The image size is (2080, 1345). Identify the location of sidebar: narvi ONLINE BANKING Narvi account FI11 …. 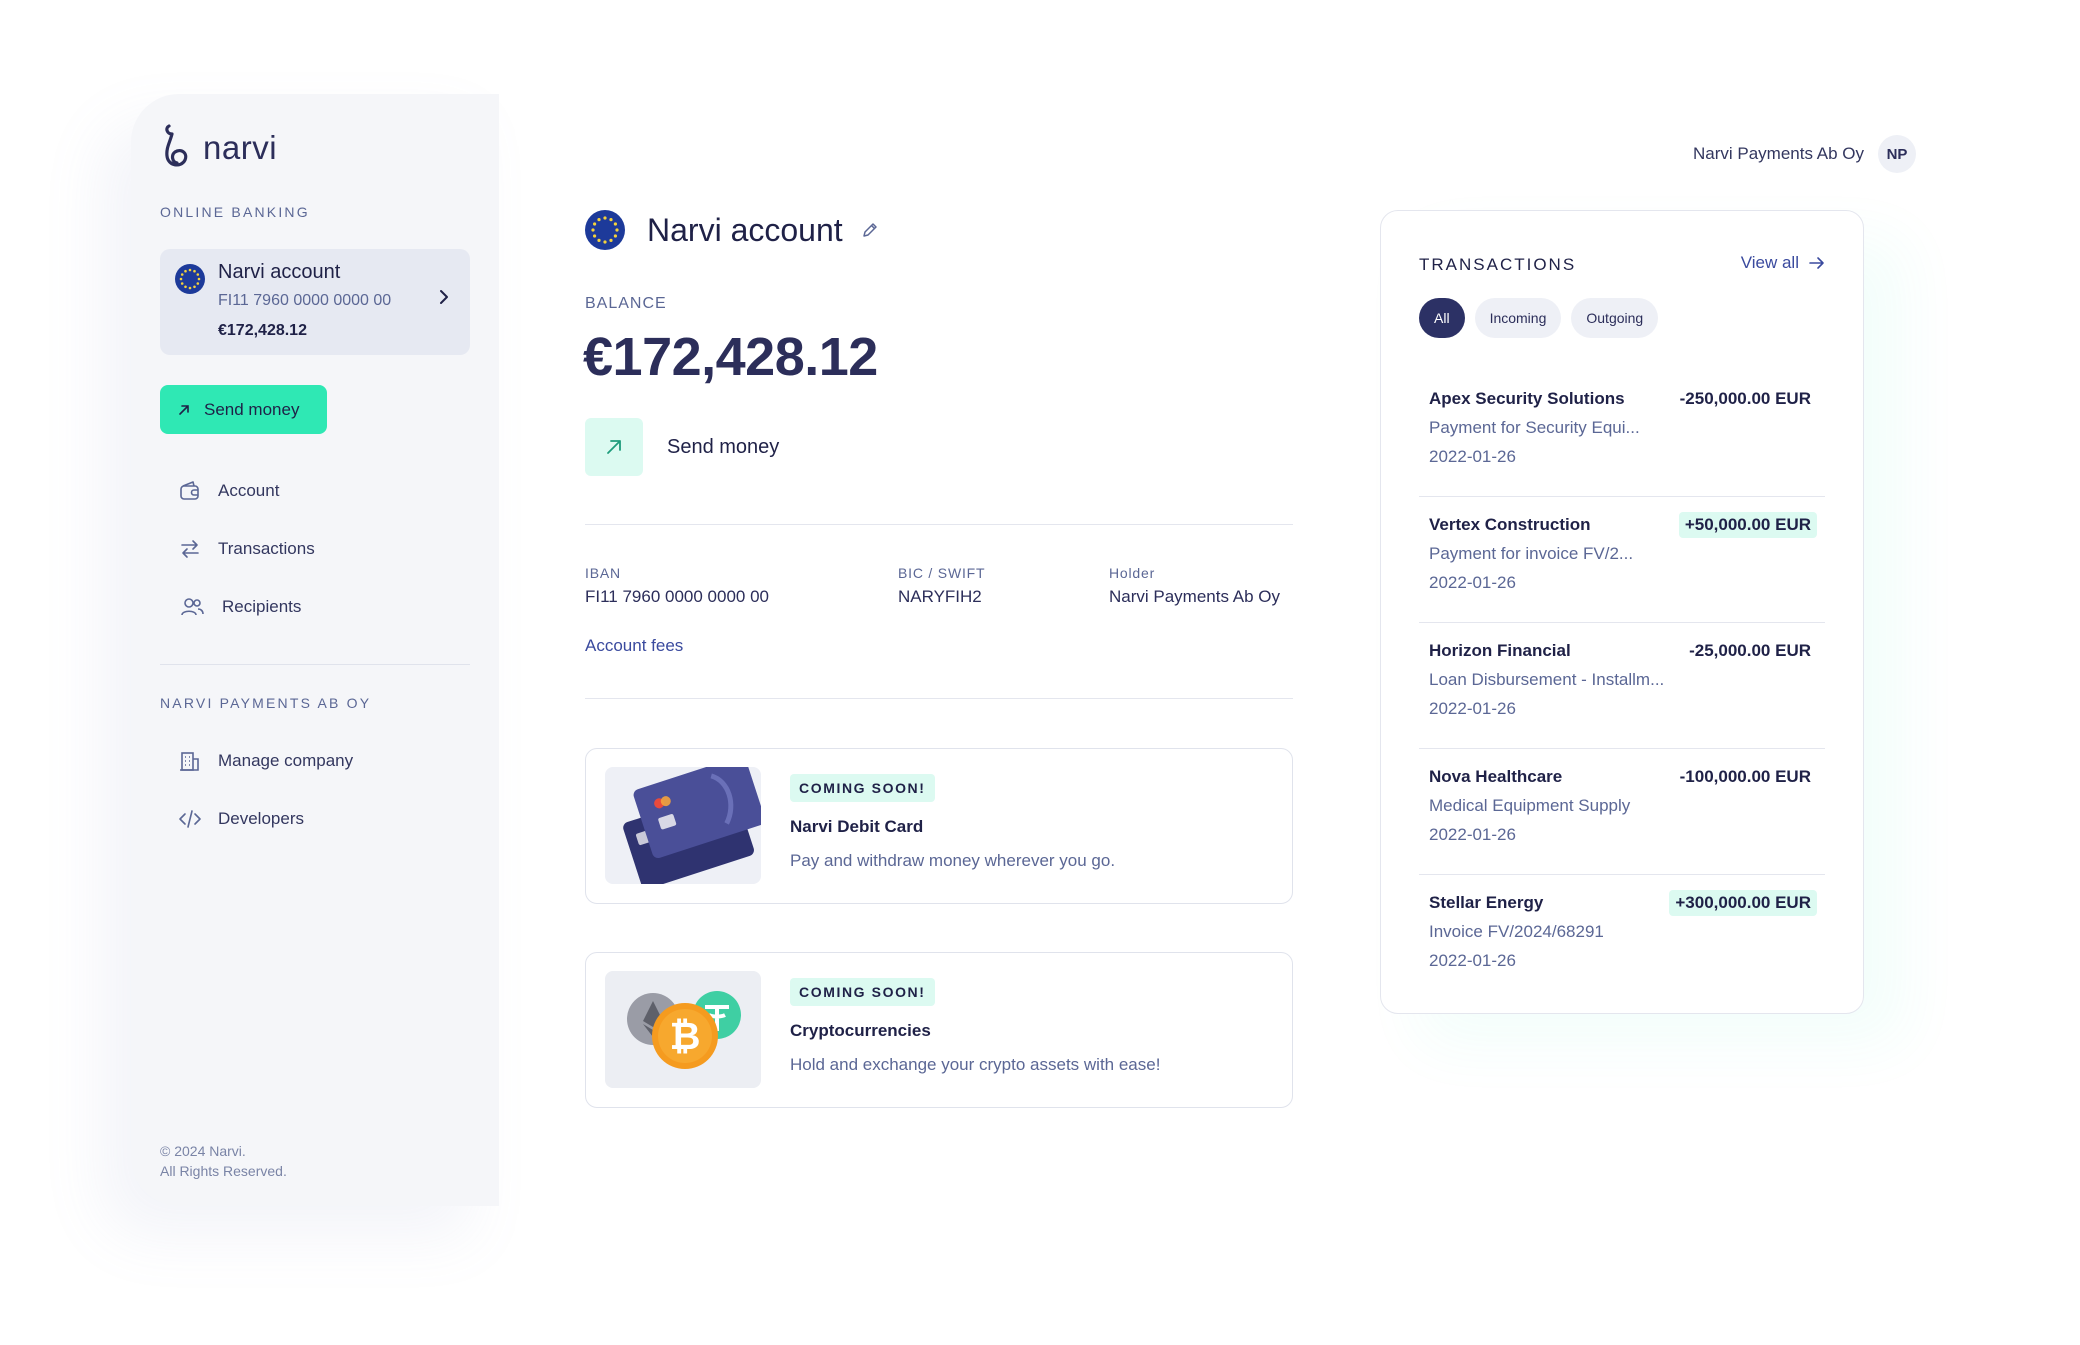
(315, 650).